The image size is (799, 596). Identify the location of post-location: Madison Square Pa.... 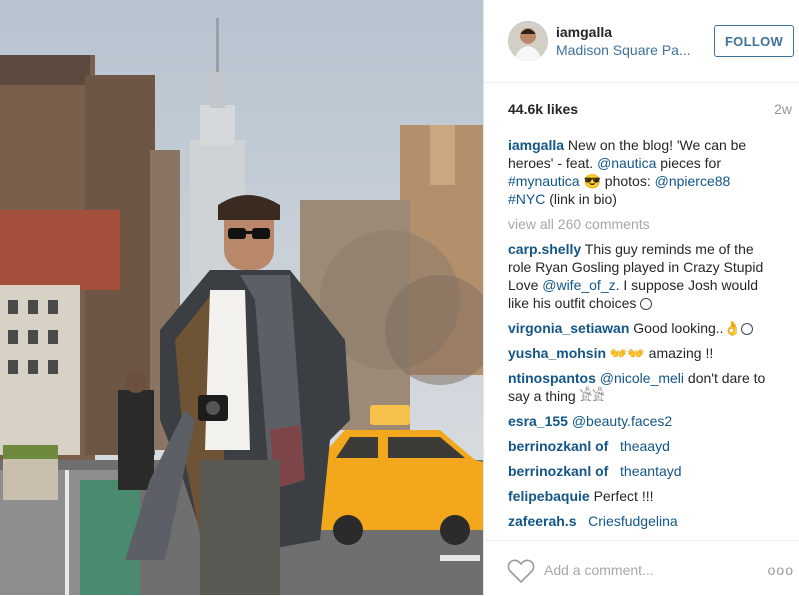
(630, 50).